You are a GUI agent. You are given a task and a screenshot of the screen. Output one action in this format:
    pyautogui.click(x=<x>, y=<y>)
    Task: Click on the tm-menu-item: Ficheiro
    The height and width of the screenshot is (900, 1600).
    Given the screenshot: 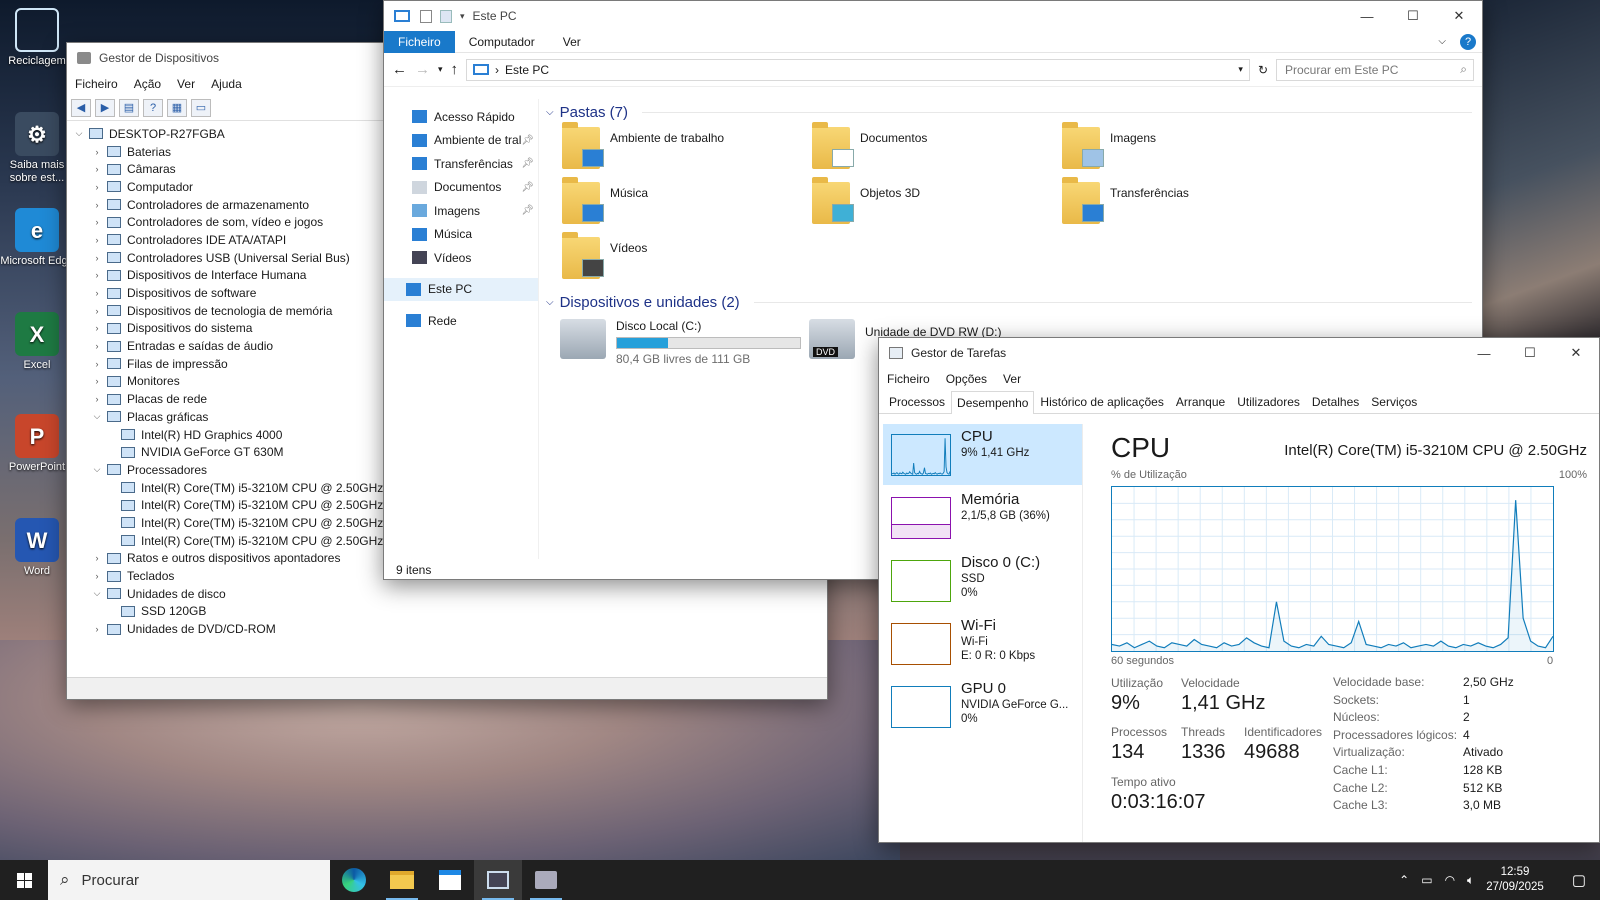 What is the action you would take?
    pyautogui.click(x=908, y=379)
    